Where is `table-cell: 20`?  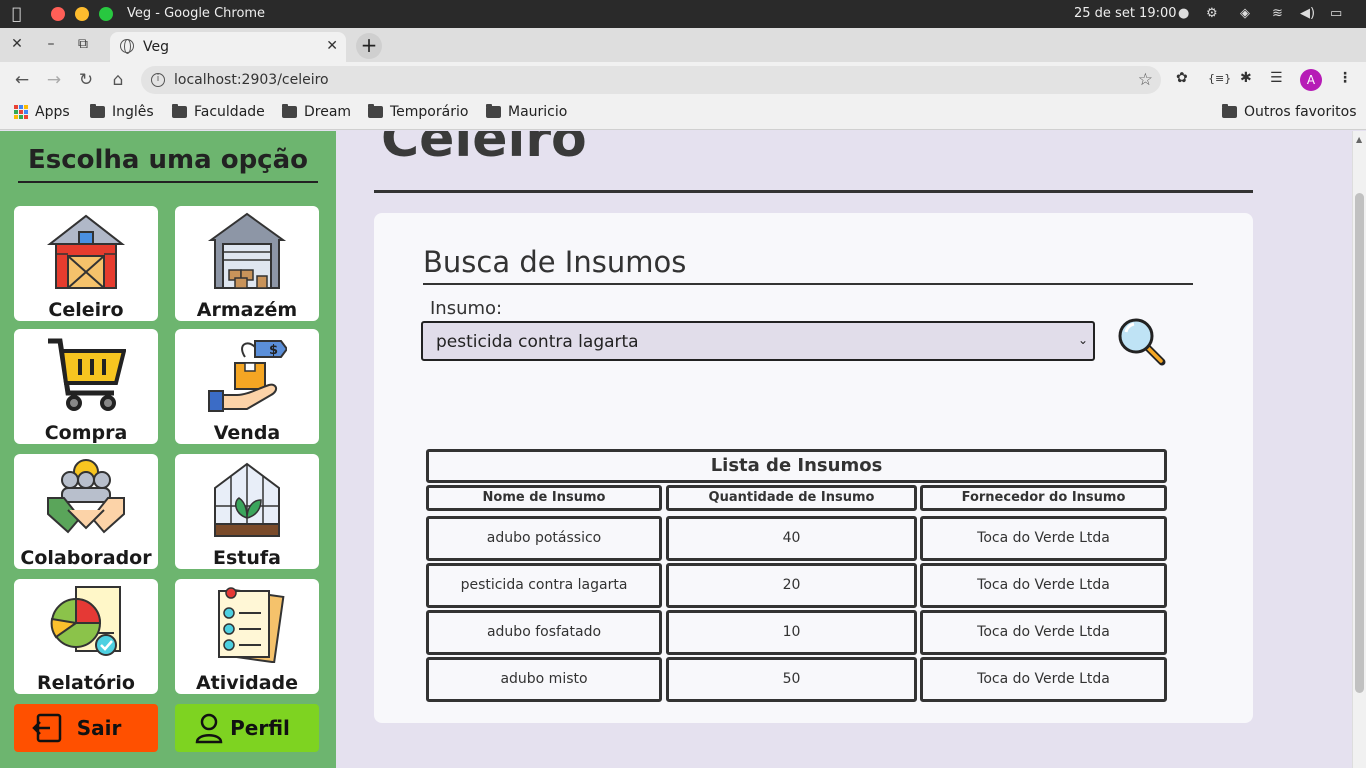
table-cell: 20 is located at coordinates (791, 585).